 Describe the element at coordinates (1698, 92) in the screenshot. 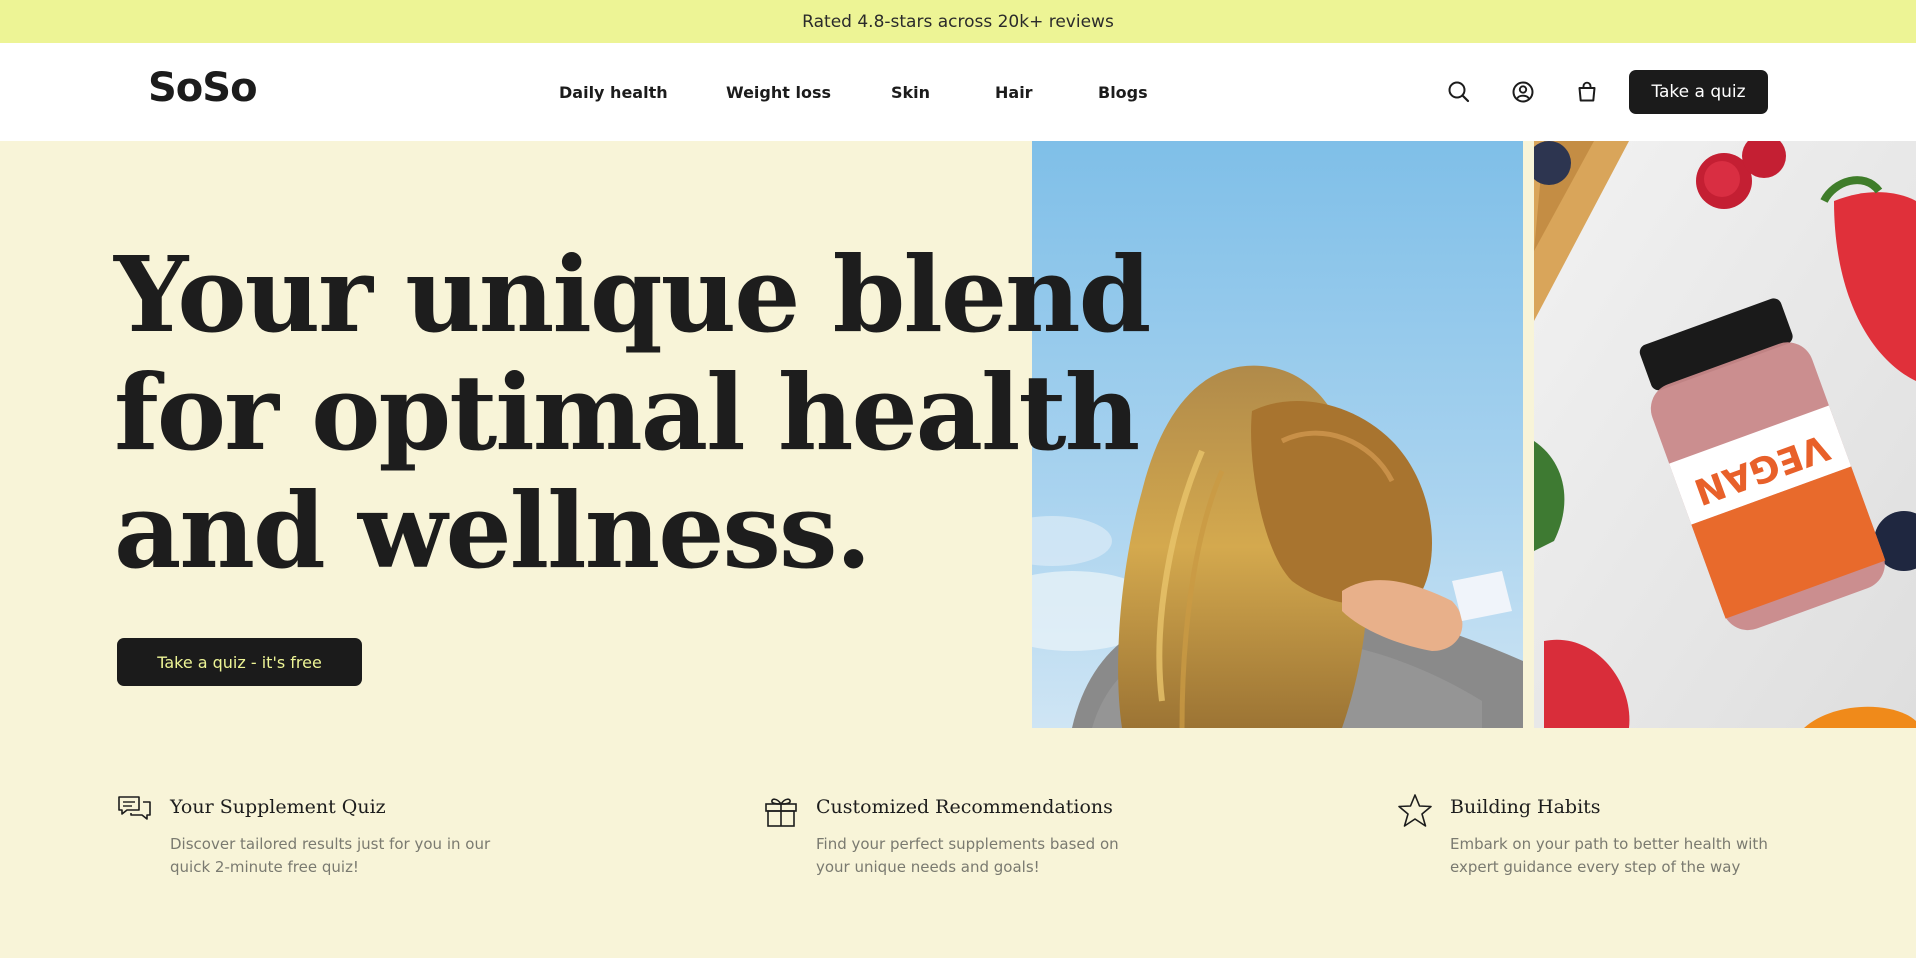

I see `take-quiz-button: Take a quiz` at that location.